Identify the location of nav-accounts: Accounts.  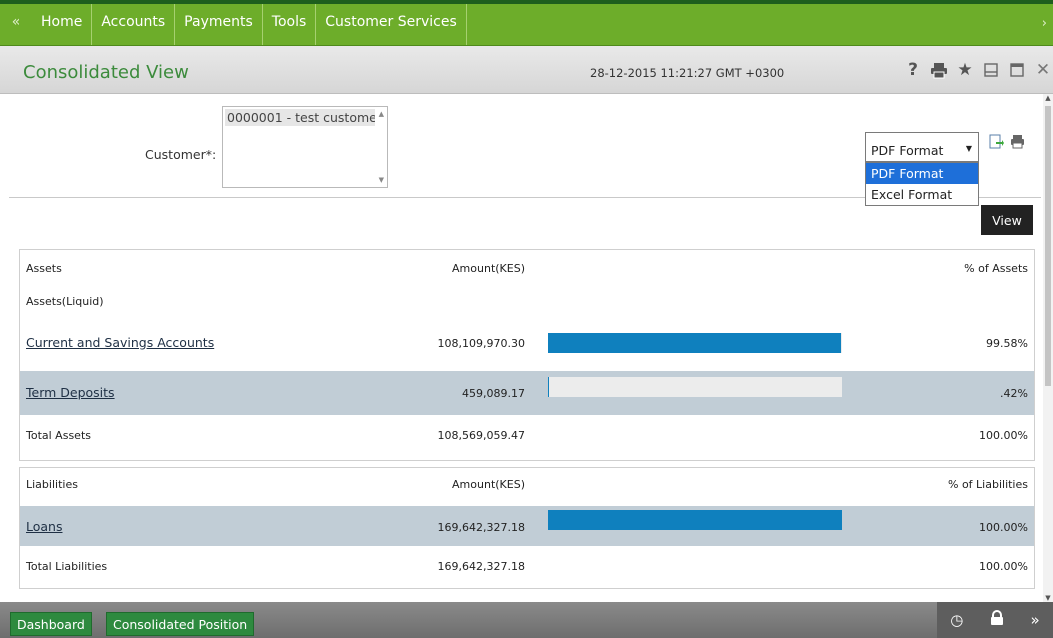
(134, 24).